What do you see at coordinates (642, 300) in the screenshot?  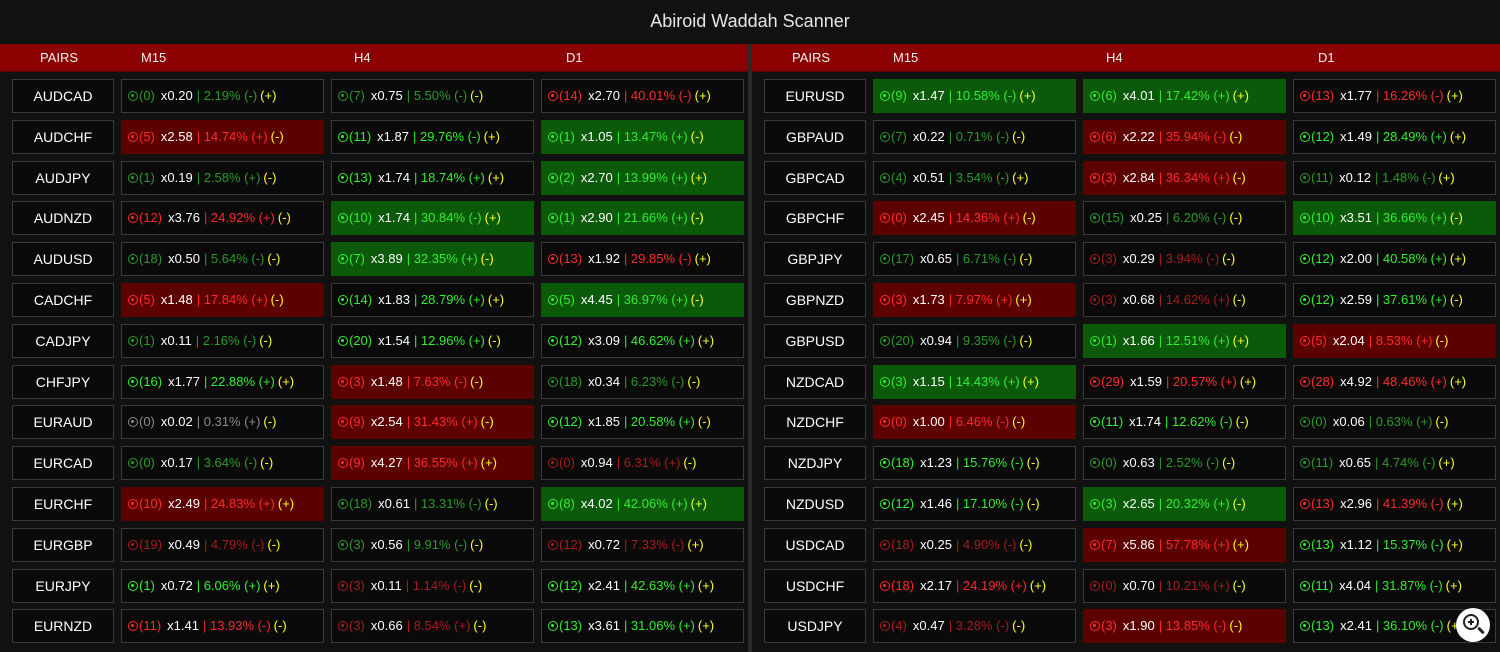 I see `signal-cell-d1: (5) x4.45 | 36.97% (+) (-)` at bounding box center [642, 300].